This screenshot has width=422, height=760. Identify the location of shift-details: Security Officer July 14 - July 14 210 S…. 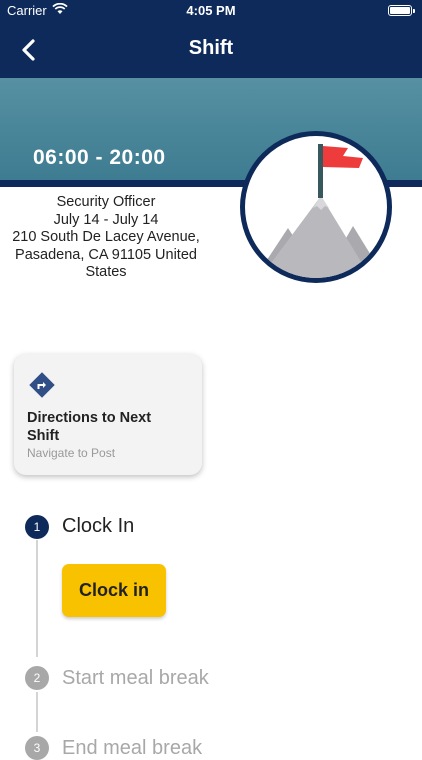
(106, 238).